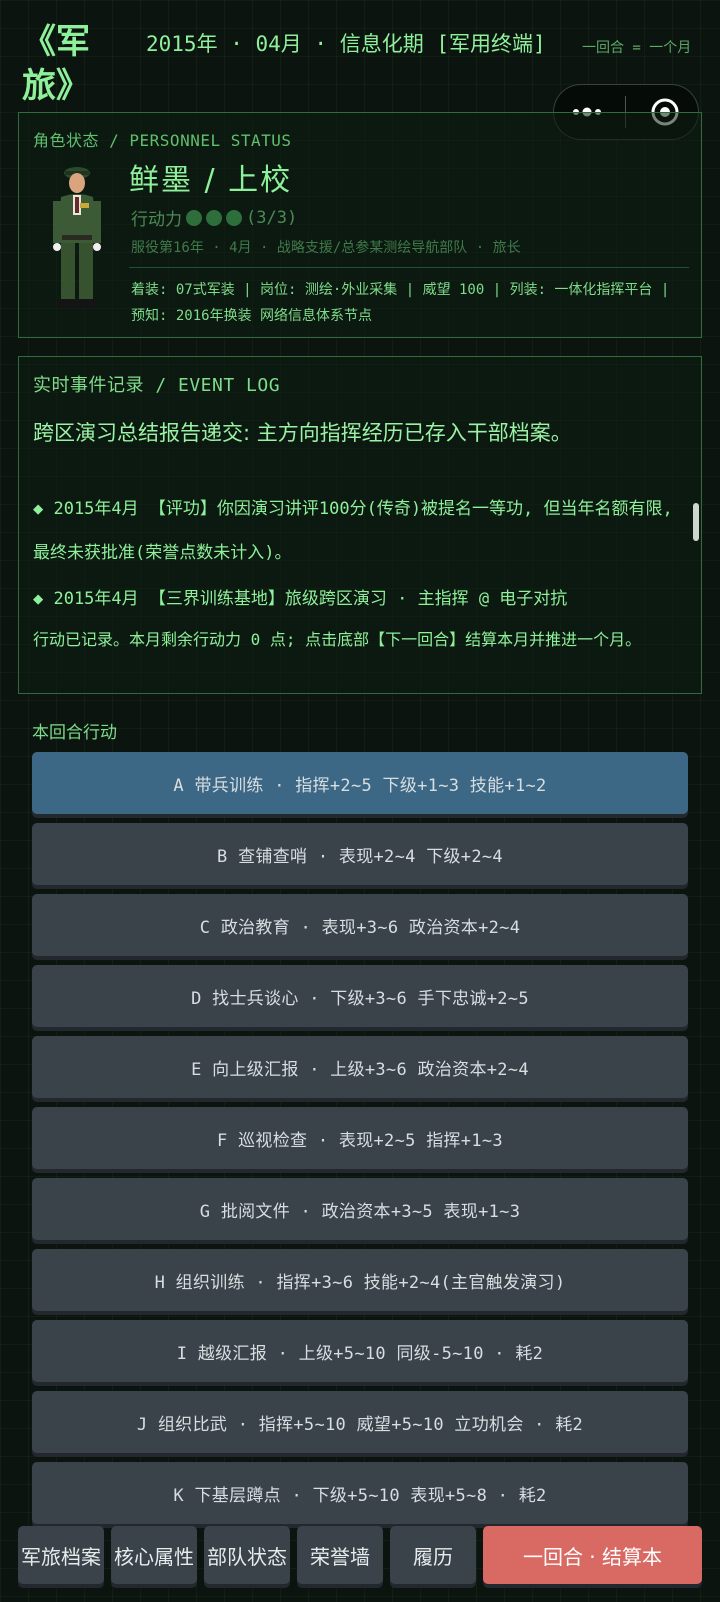 Image resolution: width=720 pixels, height=1602 pixels. Describe the element at coordinates (360, 1209) in the screenshot. I see `action-button-g: G 批阅文件 · 政治资本+3~5 表现+1~3` at that location.